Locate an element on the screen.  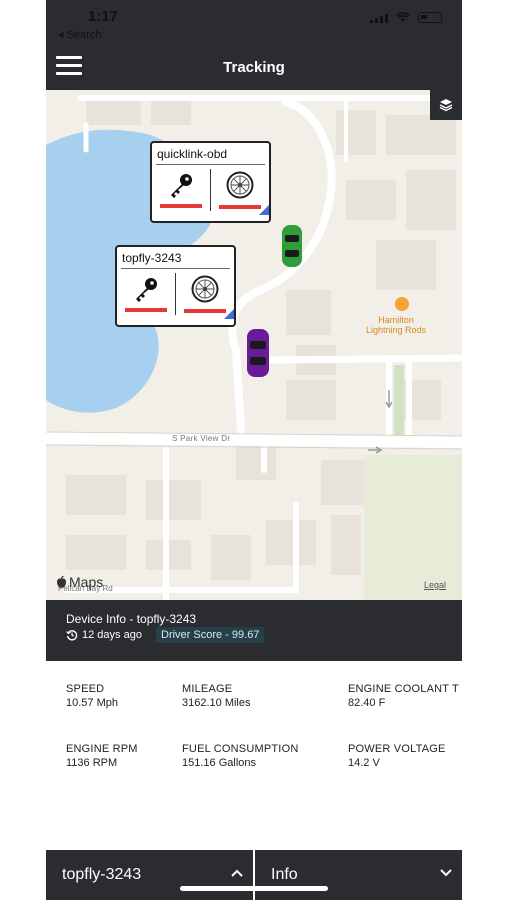
stat-engine-coolant: ENGINE COOLANT T 82.40 F is located at coordinates (405, 696).